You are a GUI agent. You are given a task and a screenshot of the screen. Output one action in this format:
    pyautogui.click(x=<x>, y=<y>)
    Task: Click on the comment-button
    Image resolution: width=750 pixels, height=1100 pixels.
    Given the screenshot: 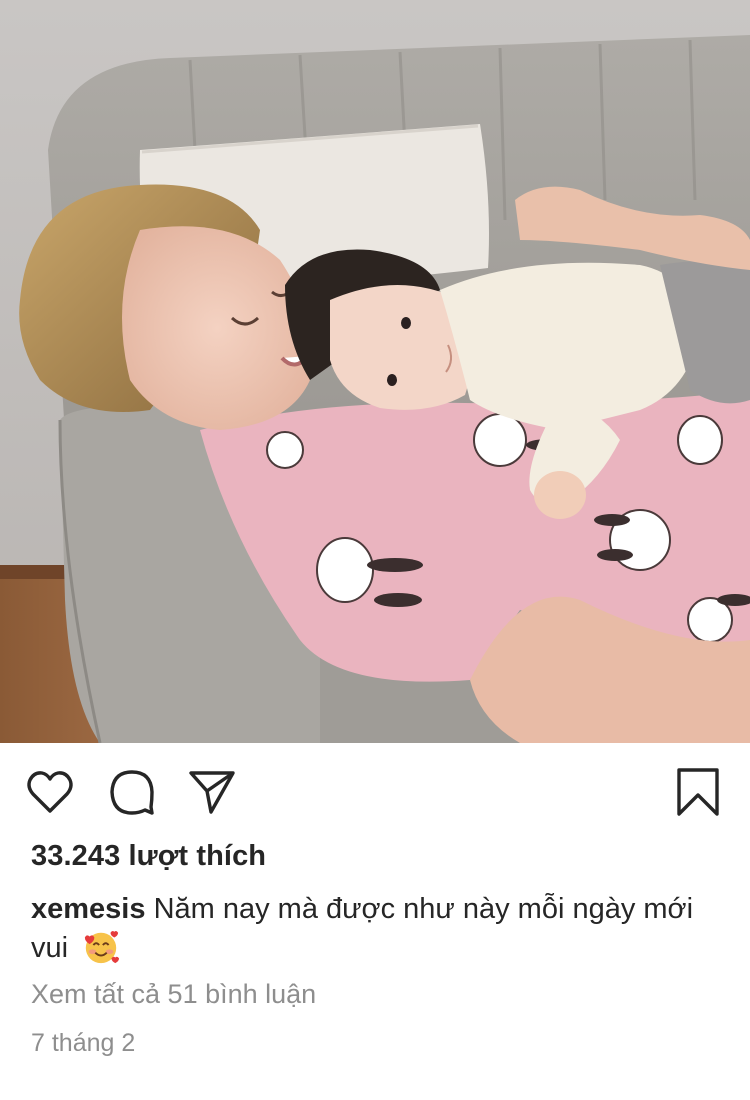 What is the action you would take?
    pyautogui.click(x=132, y=792)
    